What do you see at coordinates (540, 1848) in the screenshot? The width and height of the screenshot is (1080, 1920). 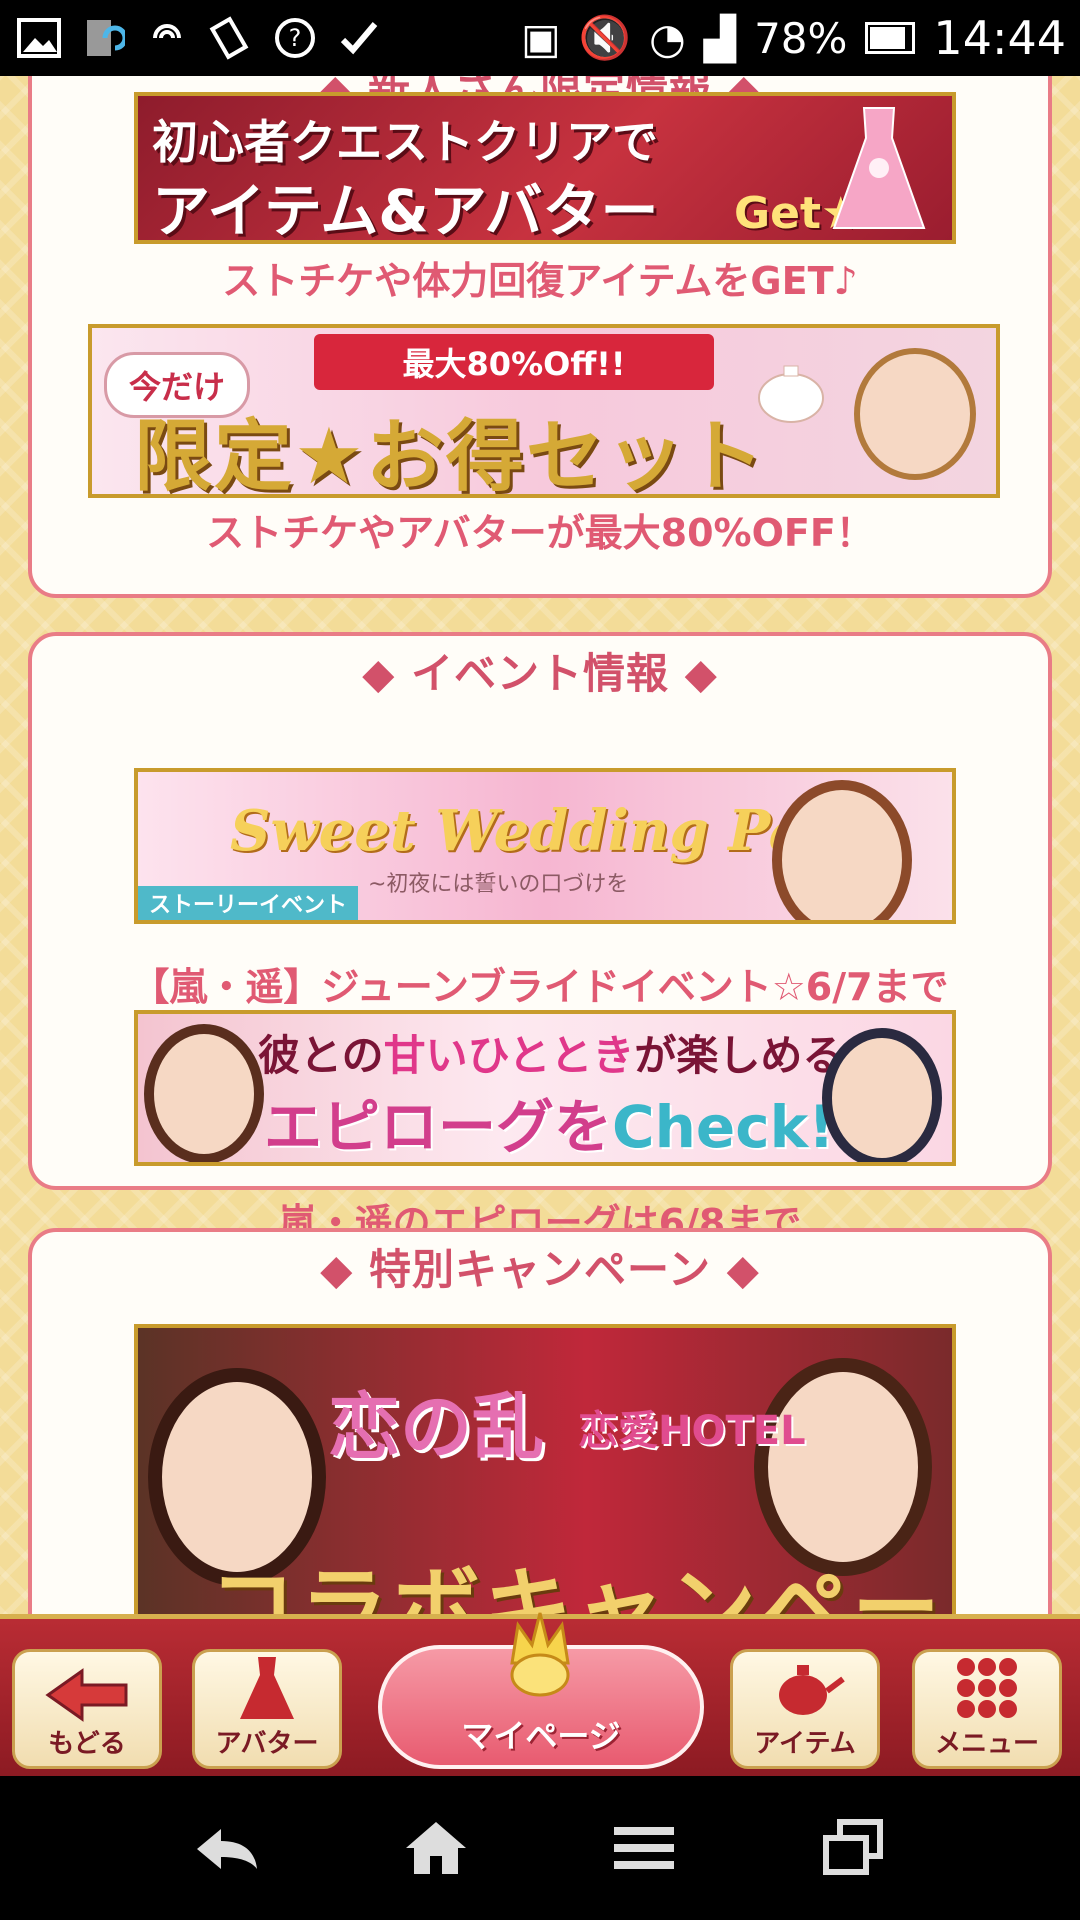 I see `system-nav-bar` at bounding box center [540, 1848].